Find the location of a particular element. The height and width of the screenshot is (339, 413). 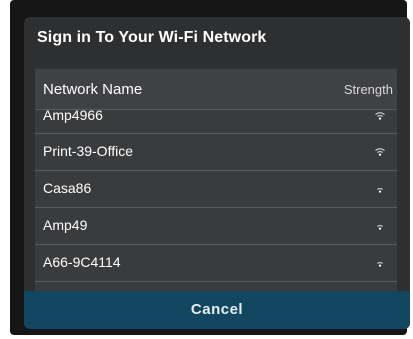

network-name: Casa86 is located at coordinates (67, 188).